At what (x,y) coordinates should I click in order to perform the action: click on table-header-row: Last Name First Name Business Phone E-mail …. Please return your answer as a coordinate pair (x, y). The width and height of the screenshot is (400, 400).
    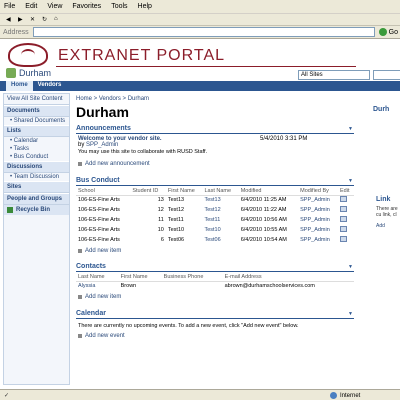
    Looking at the image, I should click on (215, 277).